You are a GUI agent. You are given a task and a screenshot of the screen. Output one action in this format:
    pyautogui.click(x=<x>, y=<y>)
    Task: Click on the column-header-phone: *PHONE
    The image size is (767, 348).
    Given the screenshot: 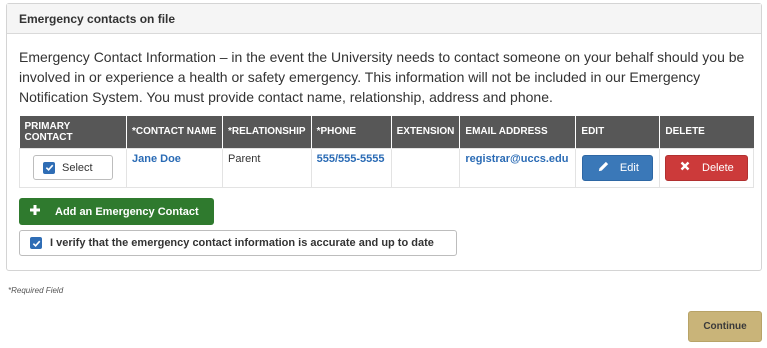 What is the action you would take?
    pyautogui.click(x=351, y=132)
    